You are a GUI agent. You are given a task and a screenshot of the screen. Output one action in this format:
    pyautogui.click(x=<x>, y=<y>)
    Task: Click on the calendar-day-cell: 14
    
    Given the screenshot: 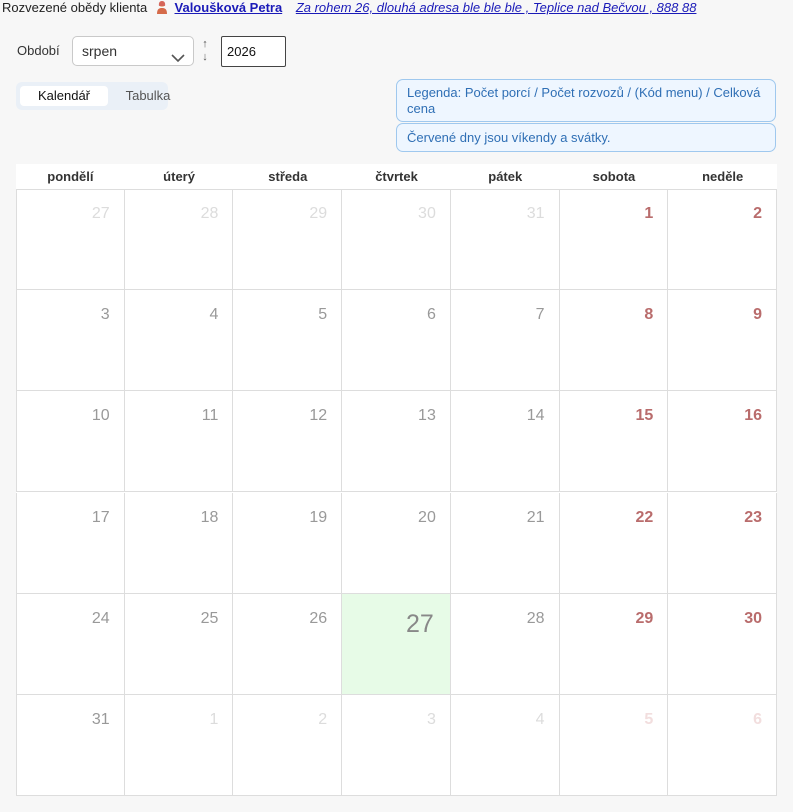 What is the action you would take?
    pyautogui.click(x=505, y=442)
    